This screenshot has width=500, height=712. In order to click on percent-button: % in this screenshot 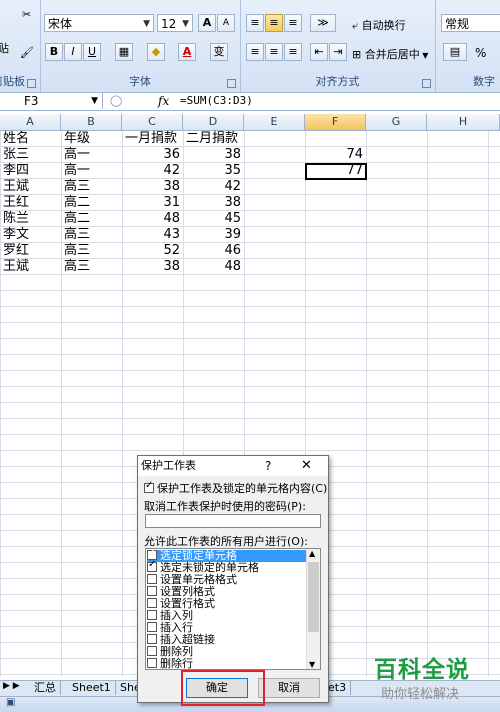, I will do `click(480, 53)`.